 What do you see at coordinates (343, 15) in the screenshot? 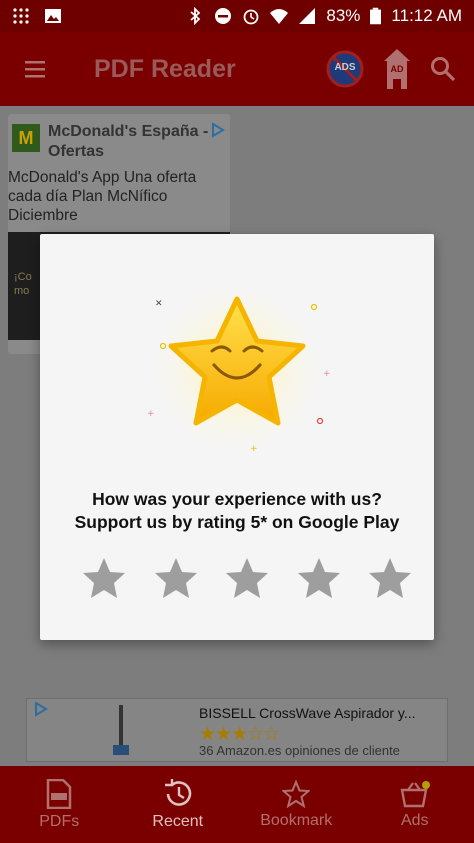
I see `battery-percent: 83%` at bounding box center [343, 15].